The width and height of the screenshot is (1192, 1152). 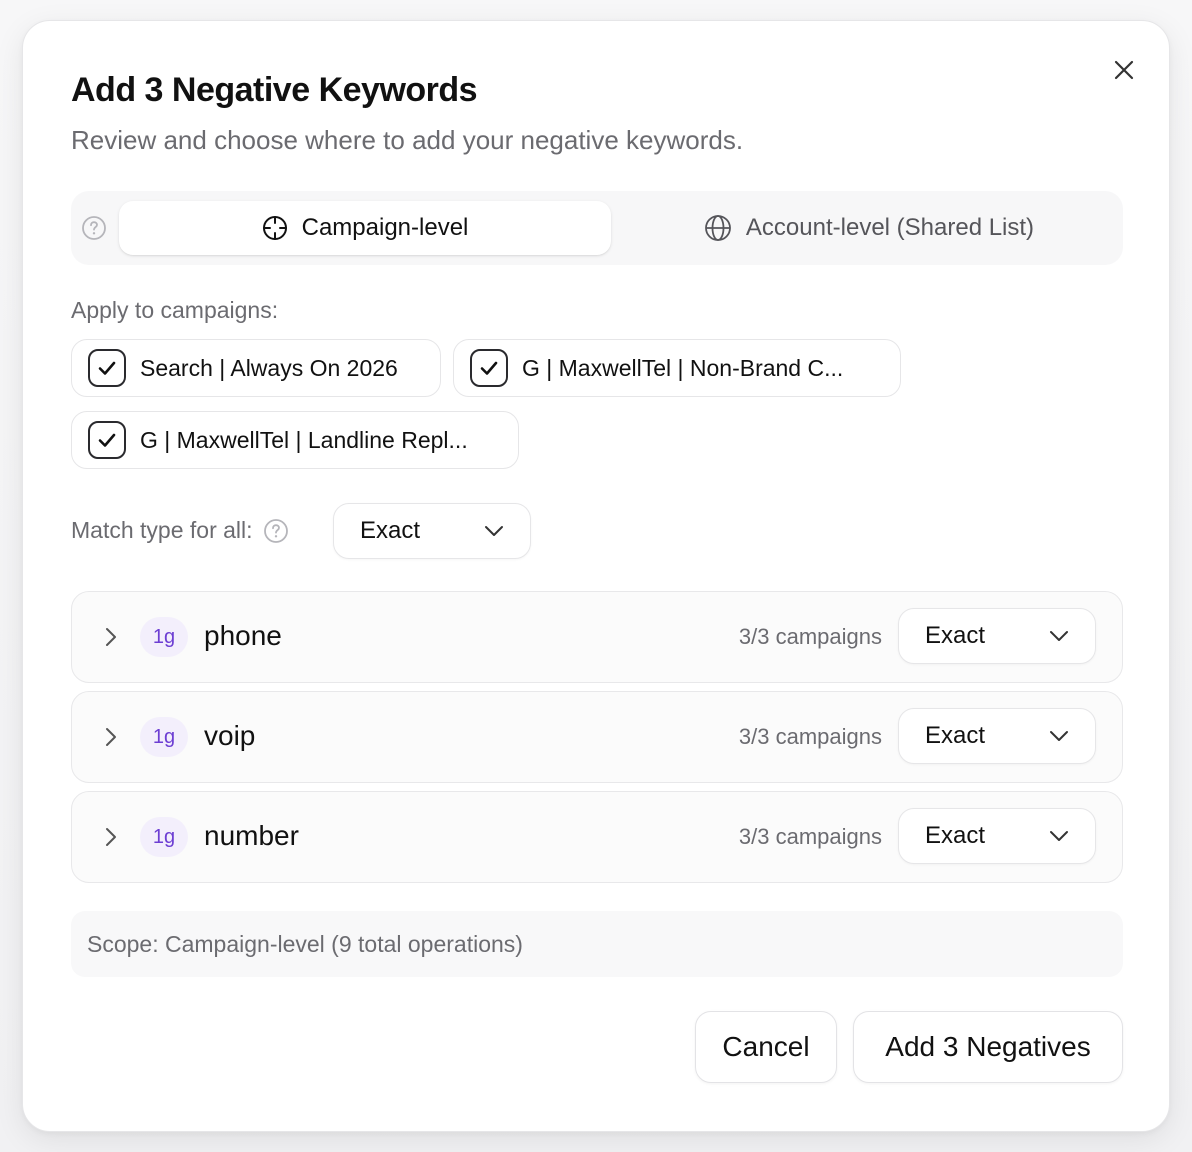 I want to click on globe-icon, so click(x=718, y=228).